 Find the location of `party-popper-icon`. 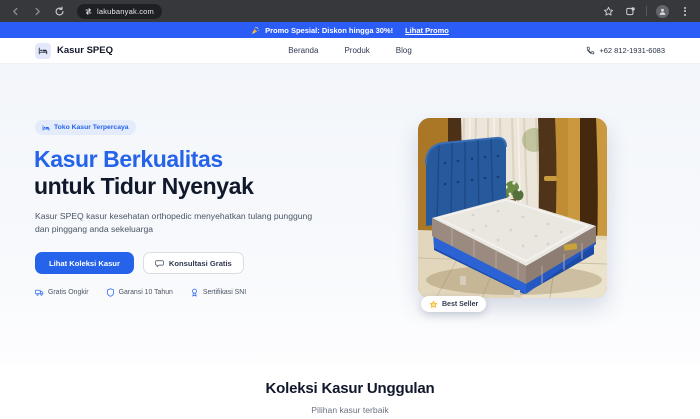

party-popper-icon is located at coordinates (255, 30).